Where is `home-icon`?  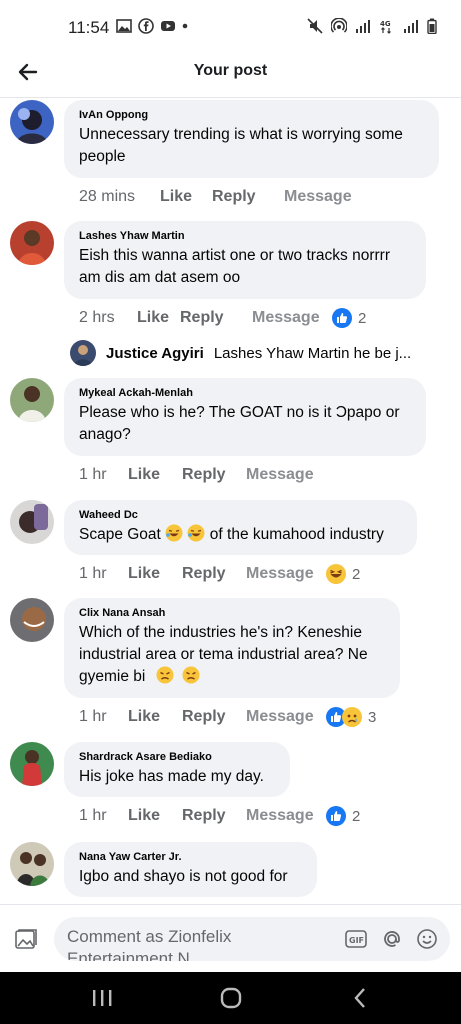 home-icon is located at coordinates (231, 998).